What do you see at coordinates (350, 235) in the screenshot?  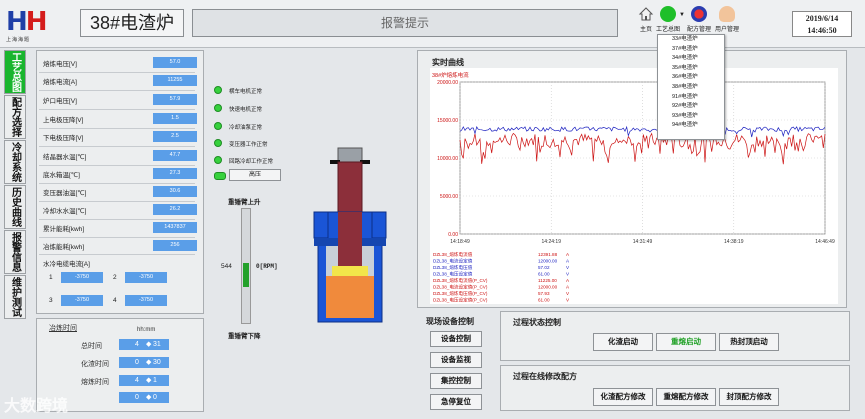 I see `furnace-diagram` at bounding box center [350, 235].